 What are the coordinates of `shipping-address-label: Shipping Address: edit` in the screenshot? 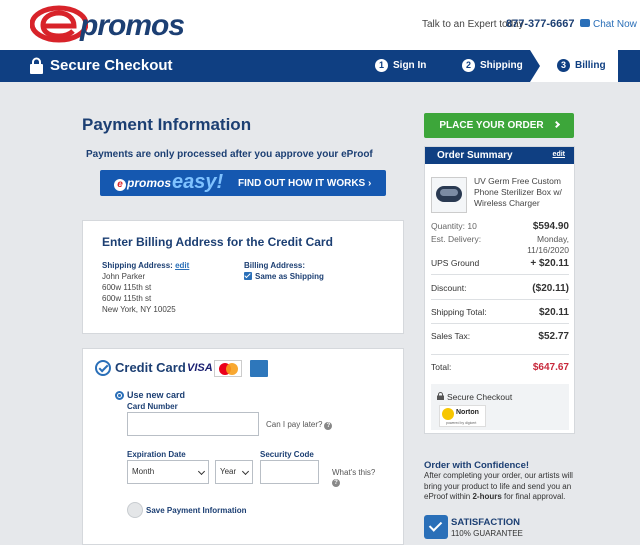 It's located at (145, 265).